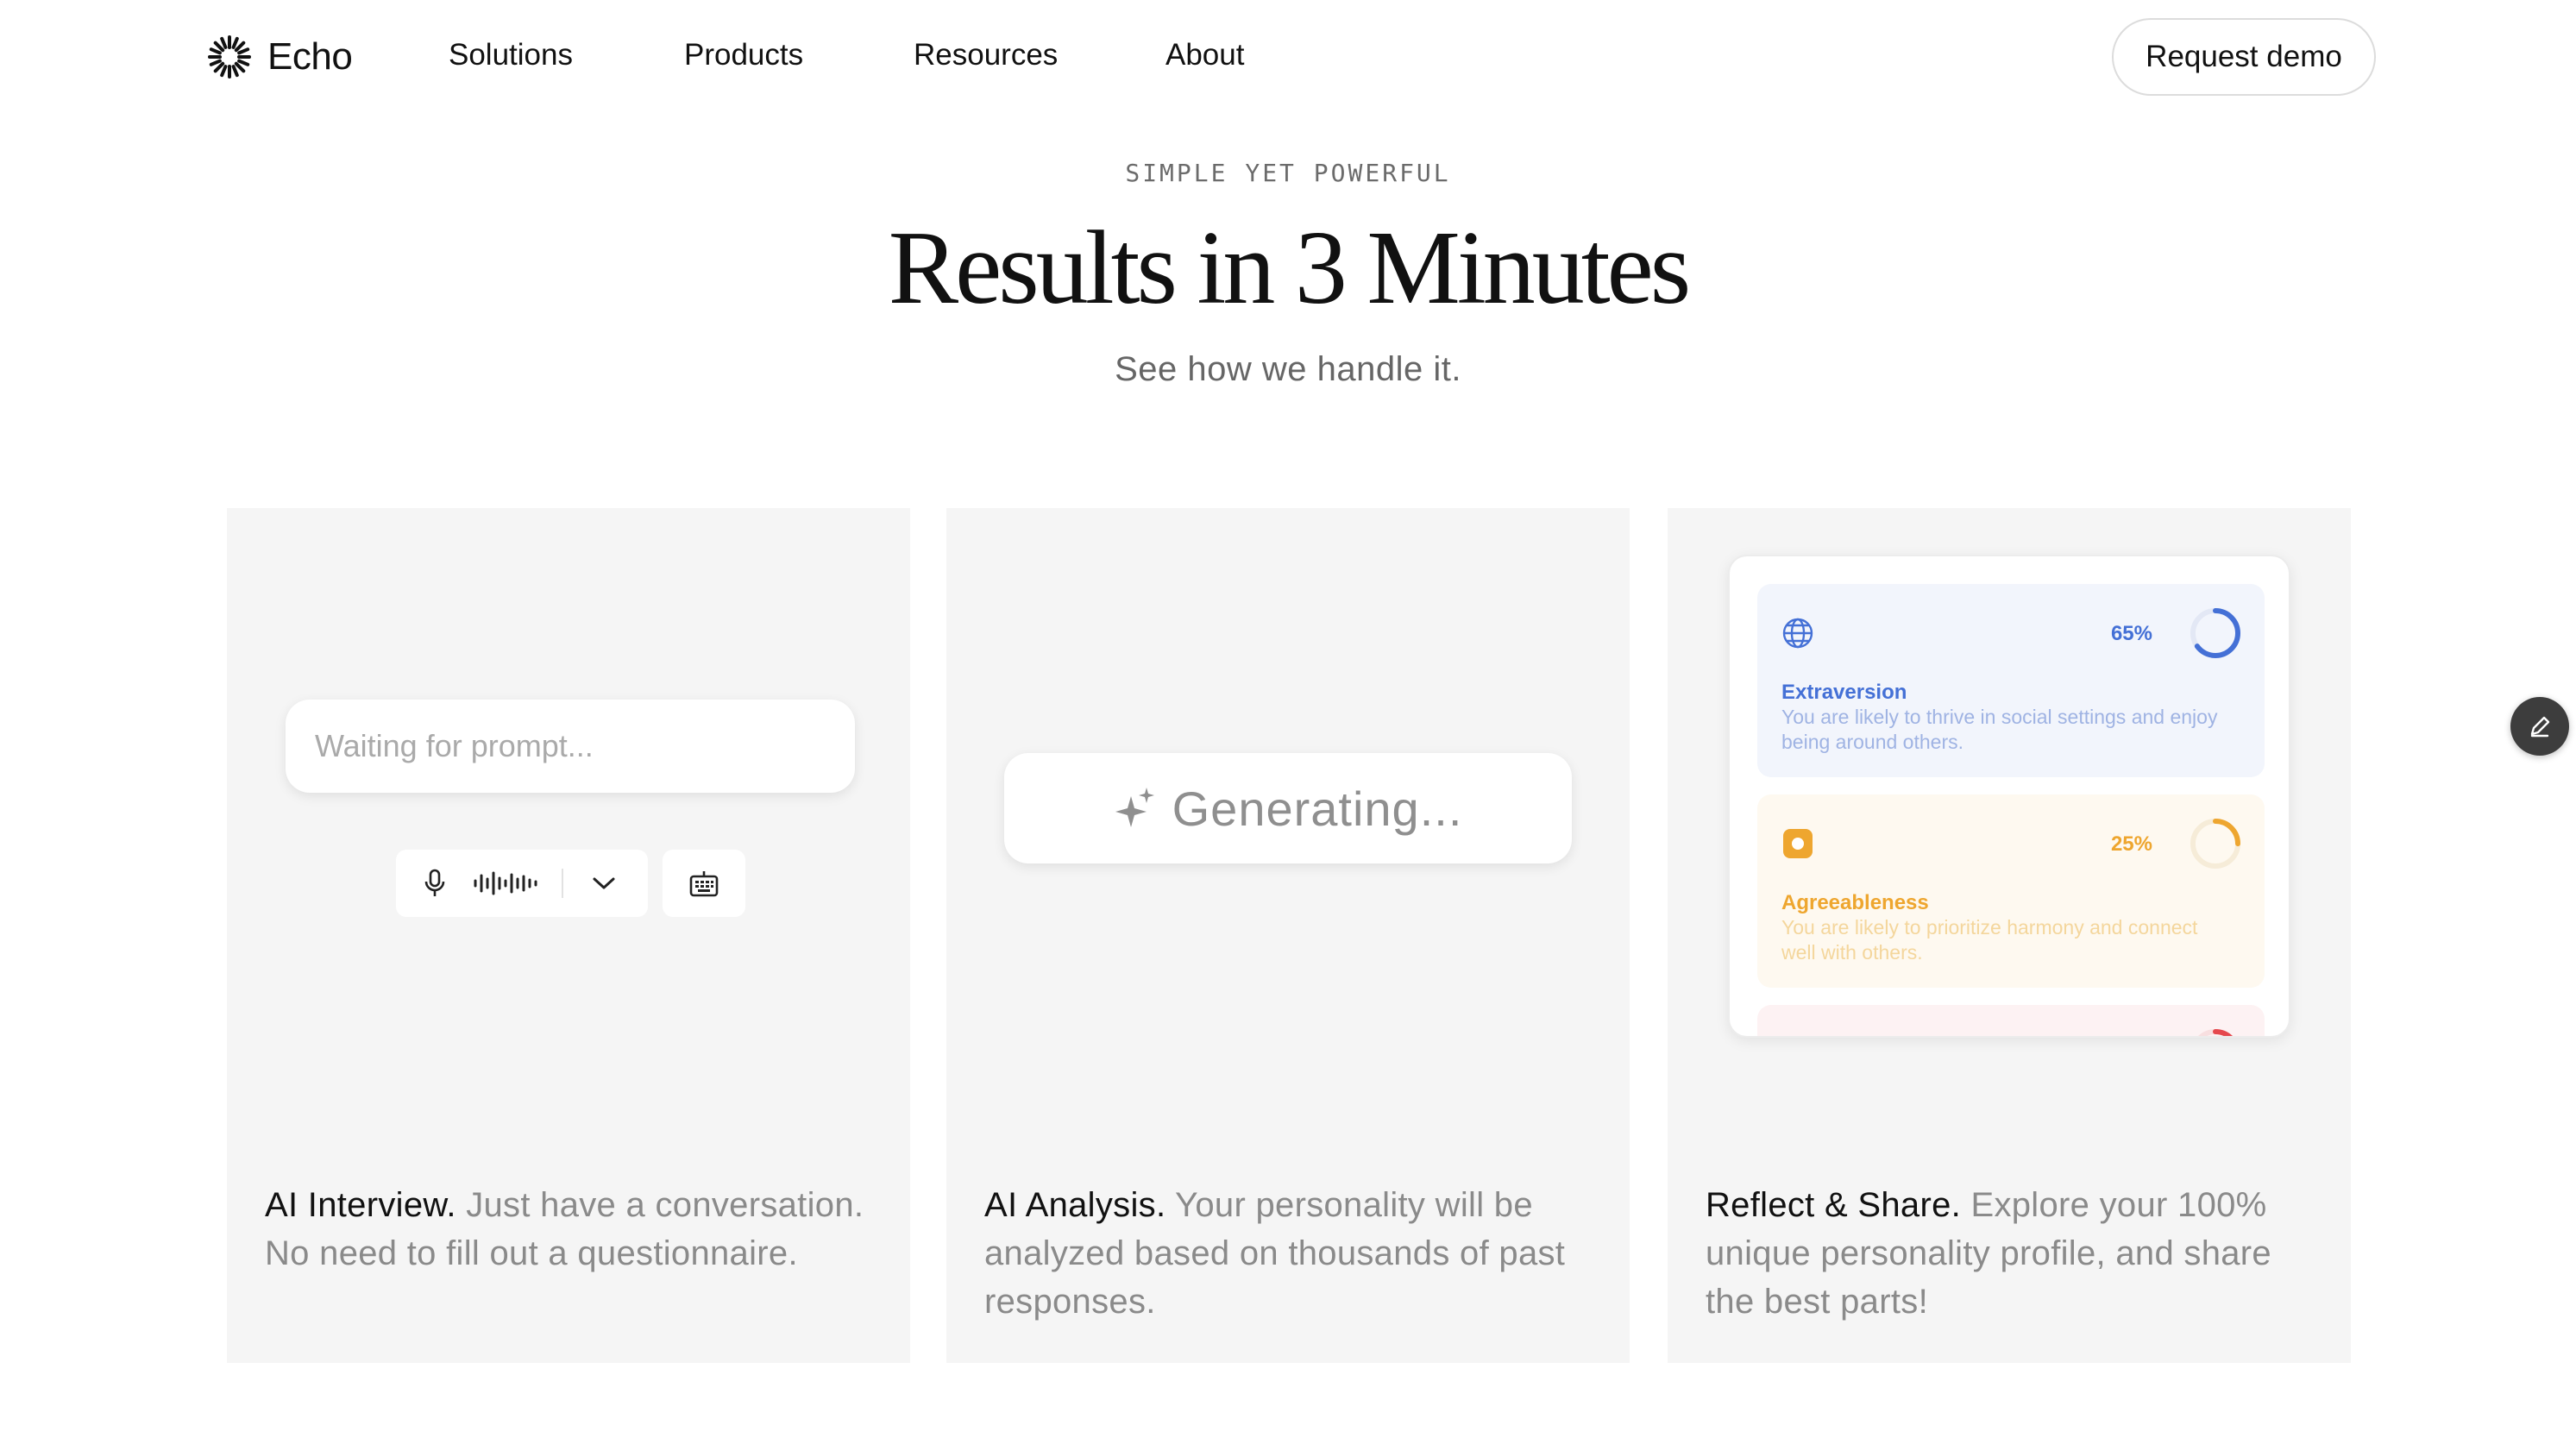  Describe the element at coordinates (2244, 57) in the screenshot. I see `request-demo-button: Request demo` at that location.